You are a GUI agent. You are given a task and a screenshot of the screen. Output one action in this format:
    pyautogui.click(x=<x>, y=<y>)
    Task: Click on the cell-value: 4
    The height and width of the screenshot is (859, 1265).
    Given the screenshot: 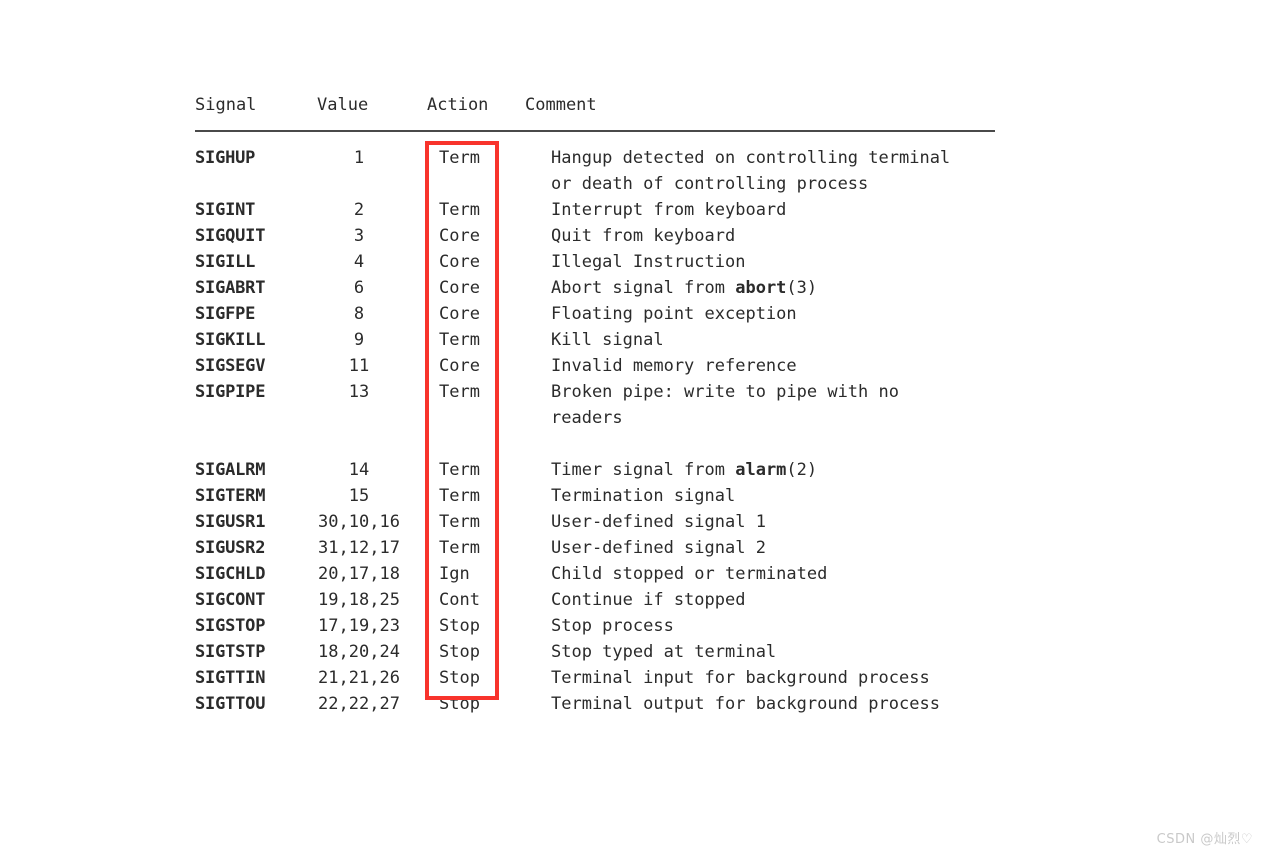 What is the action you would take?
    pyautogui.click(x=359, y=262)
    